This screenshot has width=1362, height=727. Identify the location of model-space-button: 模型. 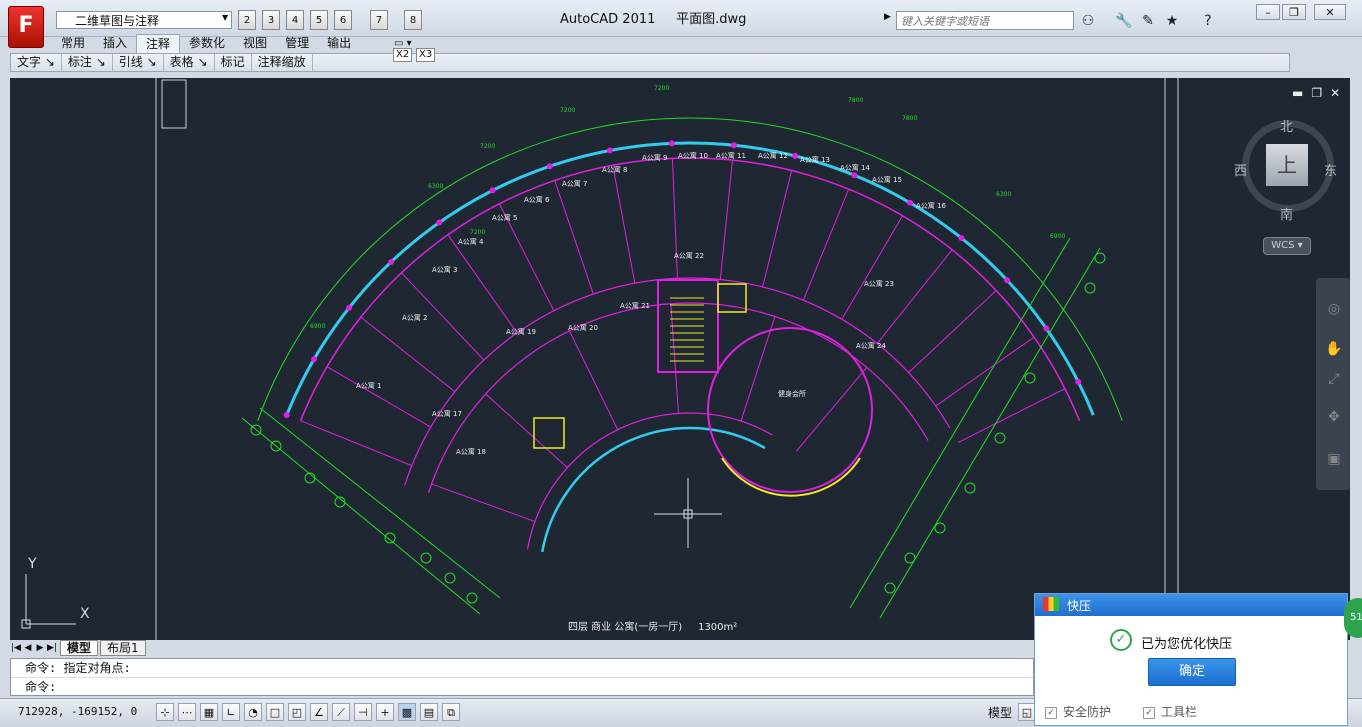
(1000, 712).